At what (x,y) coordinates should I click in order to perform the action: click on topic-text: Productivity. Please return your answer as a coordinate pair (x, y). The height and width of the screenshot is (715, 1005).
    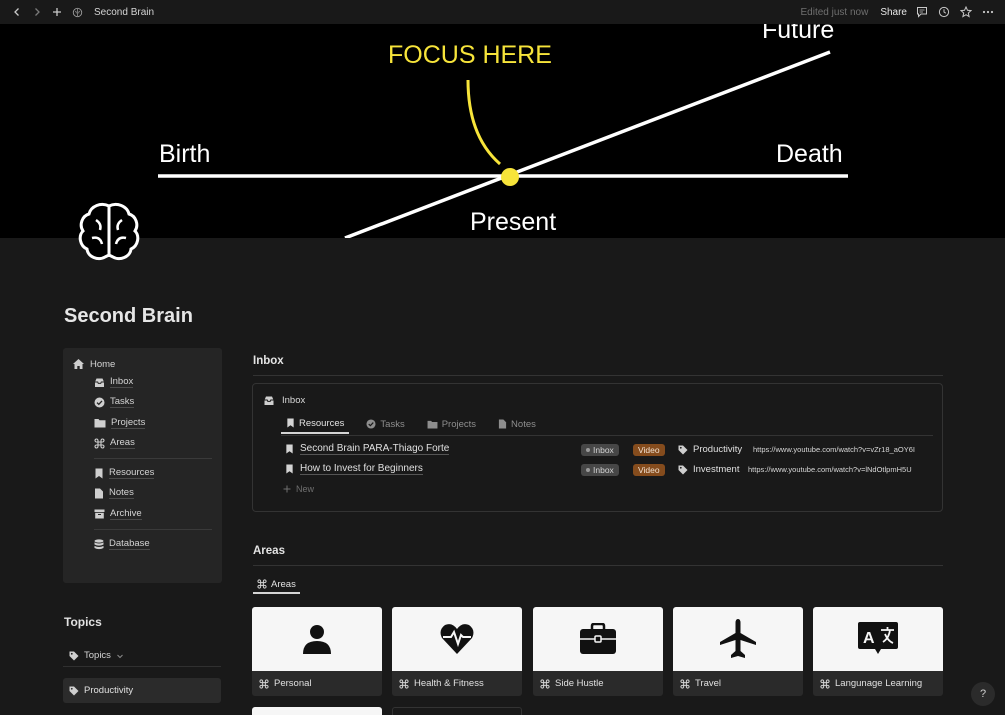
    Looking at the image, I should click on (718, 449).